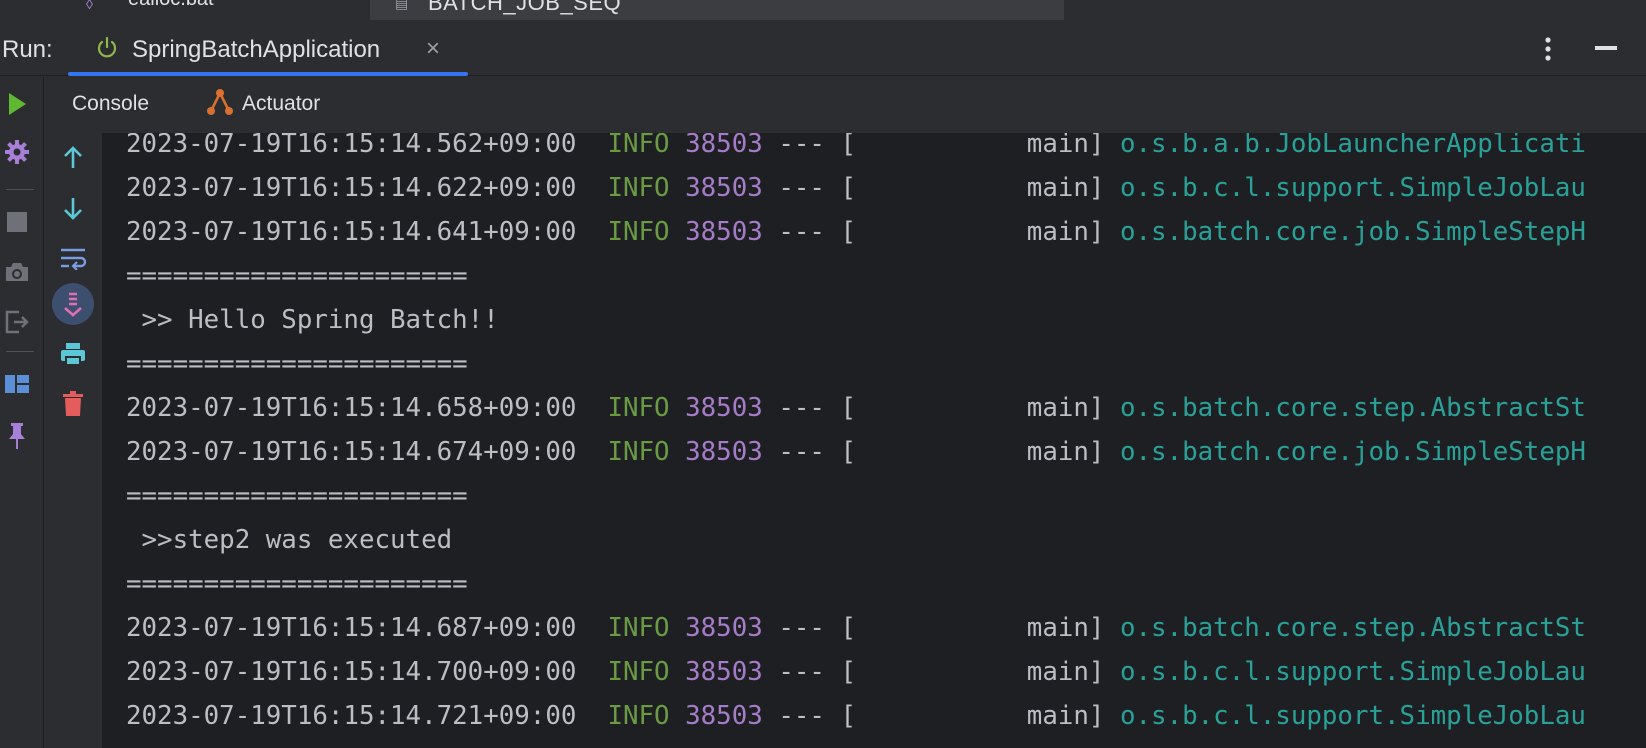  Describe the element at coordinates (823, 11) in the screenshot. I see `editor-tab-strip: ◊ ealloc.bat ▤ BATCH_JOB_SEQ` at that location.